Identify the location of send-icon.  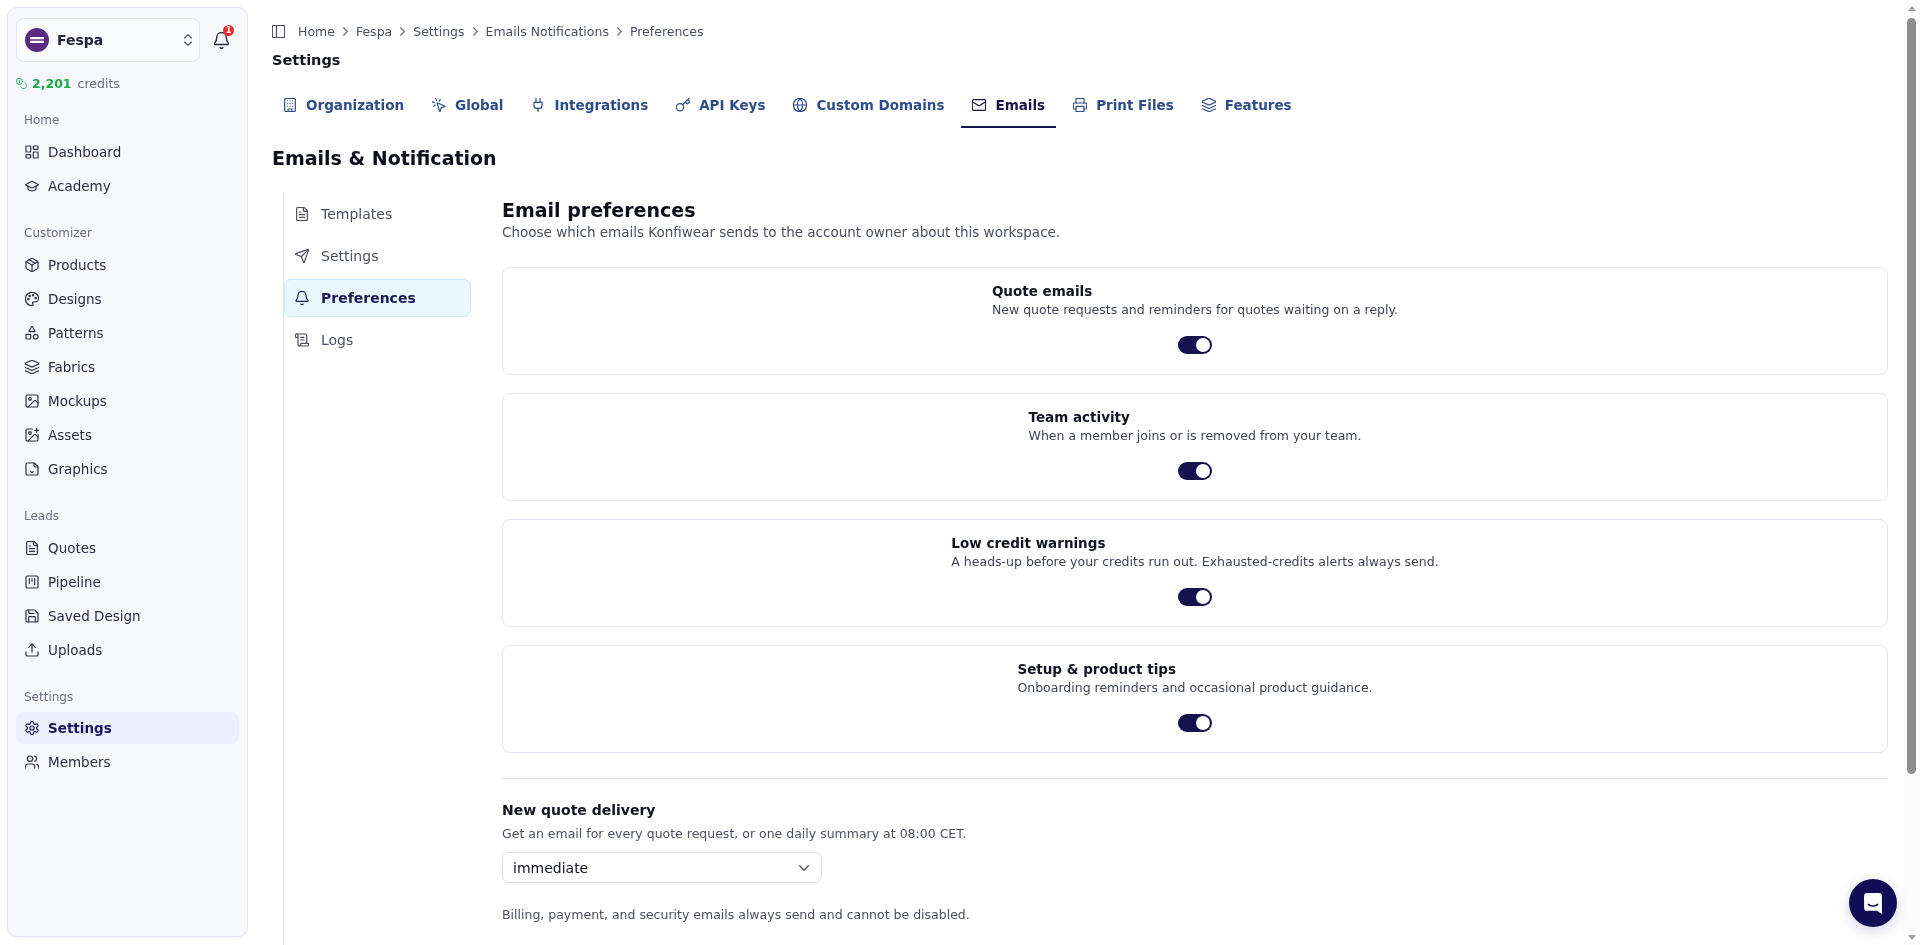
(302, 256).